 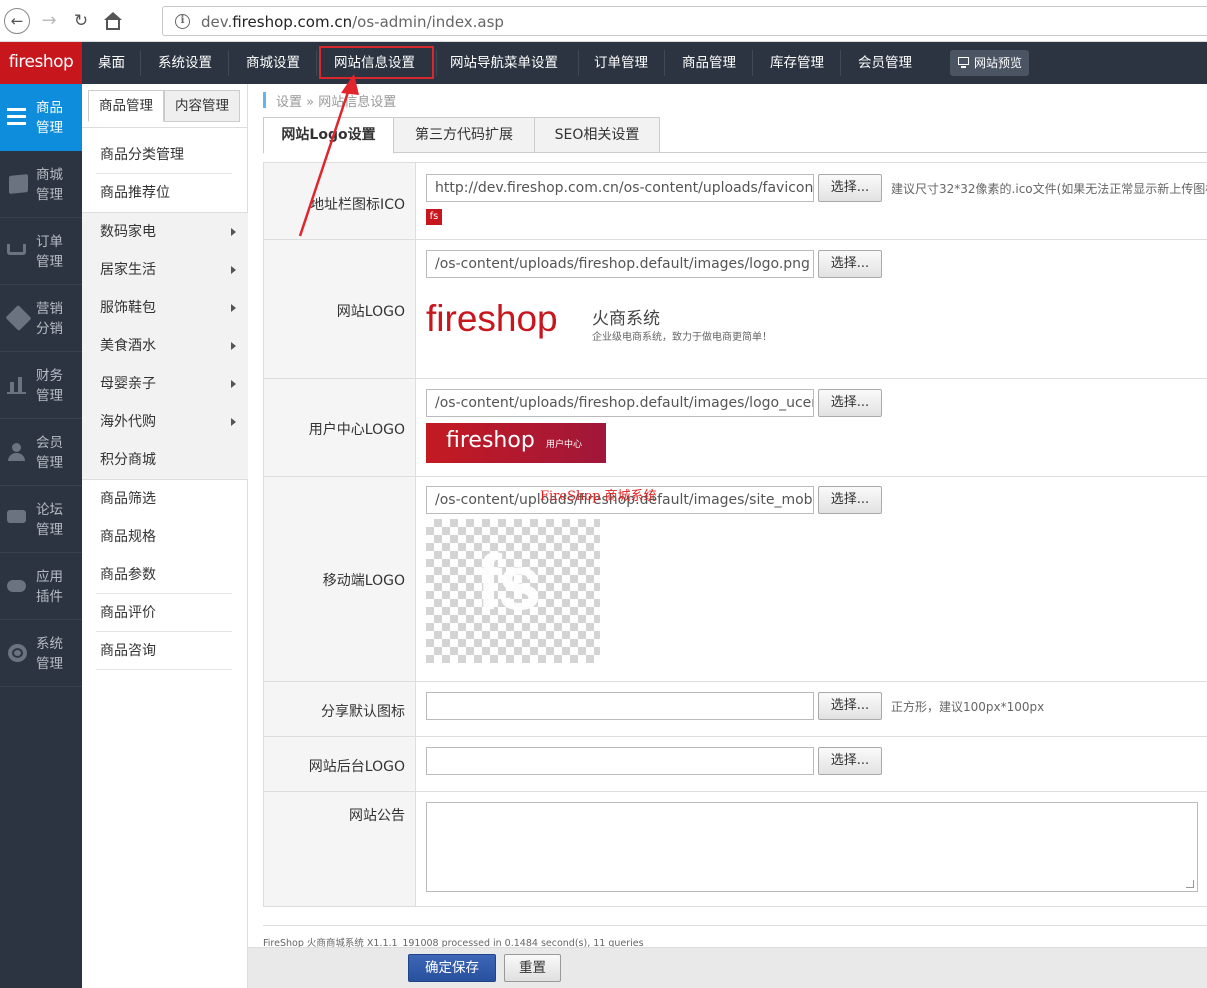 I want to click on category-item-label: 美食酒水, so click(x=128, y=346).